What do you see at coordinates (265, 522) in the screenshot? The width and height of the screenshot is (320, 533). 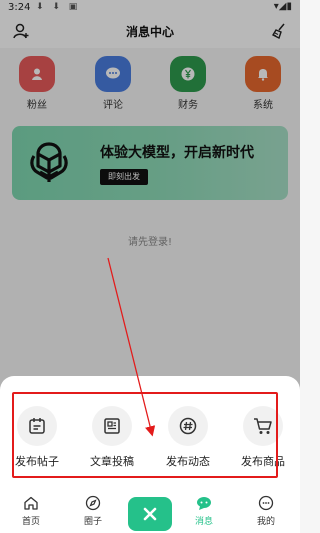 I see `tab-label: 我的` at bounding box center [265, 522].